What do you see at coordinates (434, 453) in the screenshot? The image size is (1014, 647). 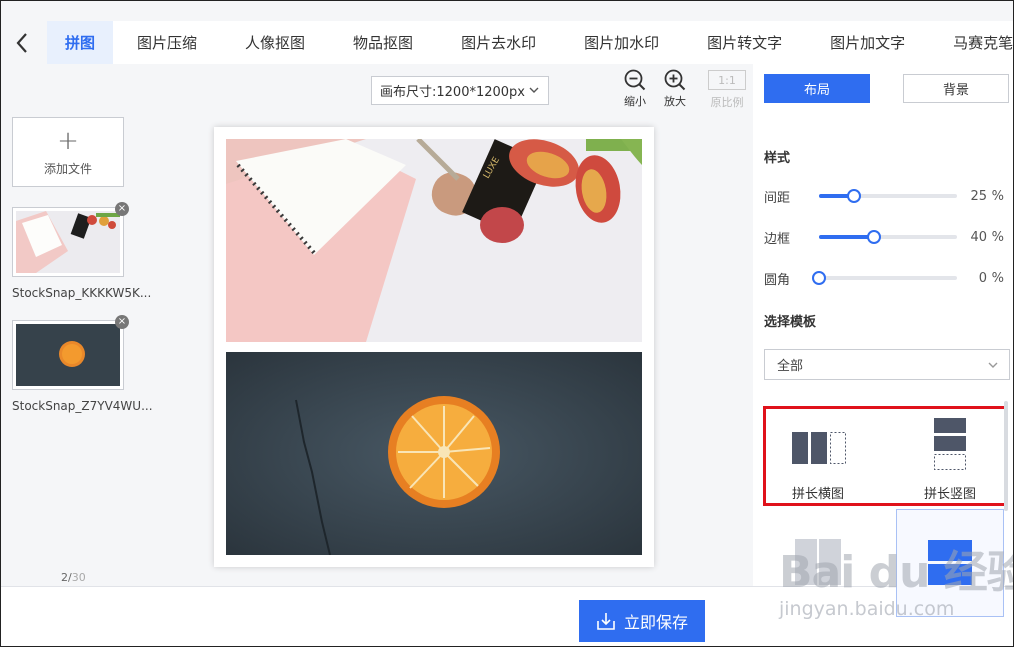 I see `photo-orange-slice` at bounding box center [434, 453].